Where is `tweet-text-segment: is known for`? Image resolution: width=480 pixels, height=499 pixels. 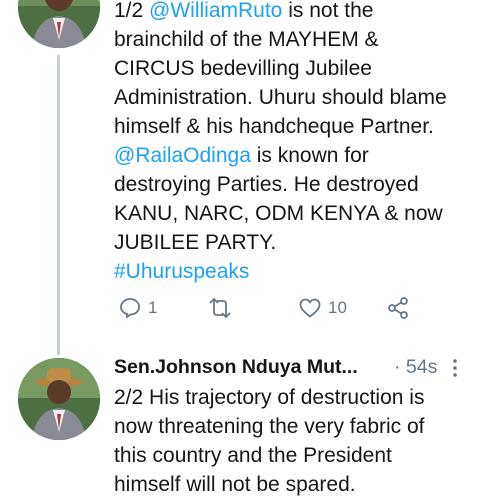
tweet-text-segment: is known for is located at coordinates (309, 155).